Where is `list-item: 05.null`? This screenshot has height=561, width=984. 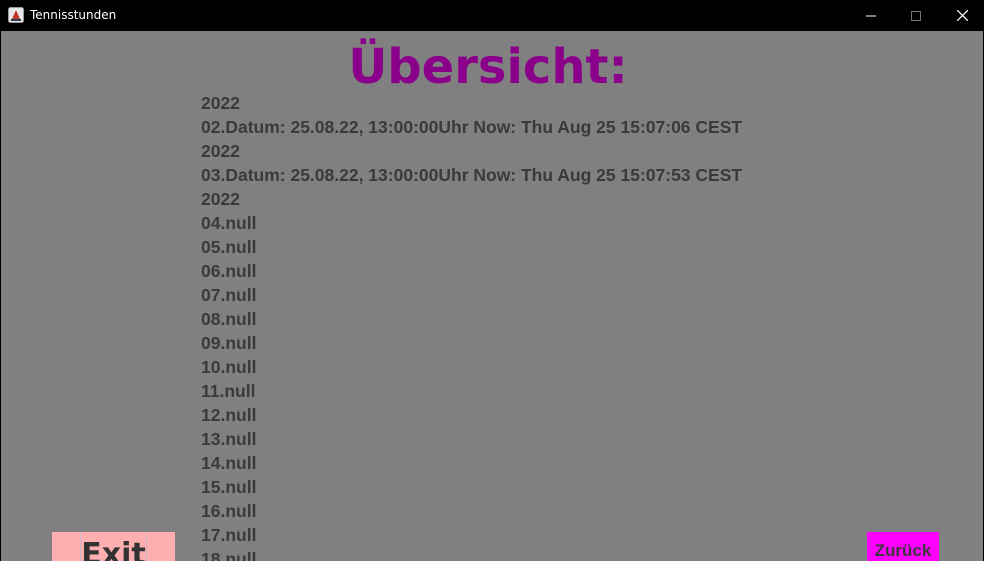
list-item: 05.null is located at coordinates (229, 247).